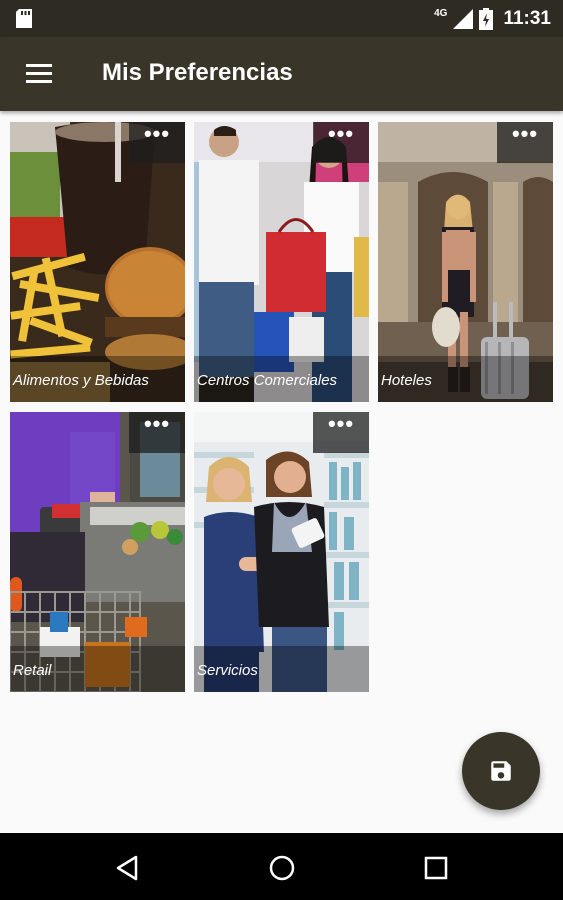 This screenshot has width=563, height=900. I want to click on tile-label: Centros Comerciales, so click(267, 380).